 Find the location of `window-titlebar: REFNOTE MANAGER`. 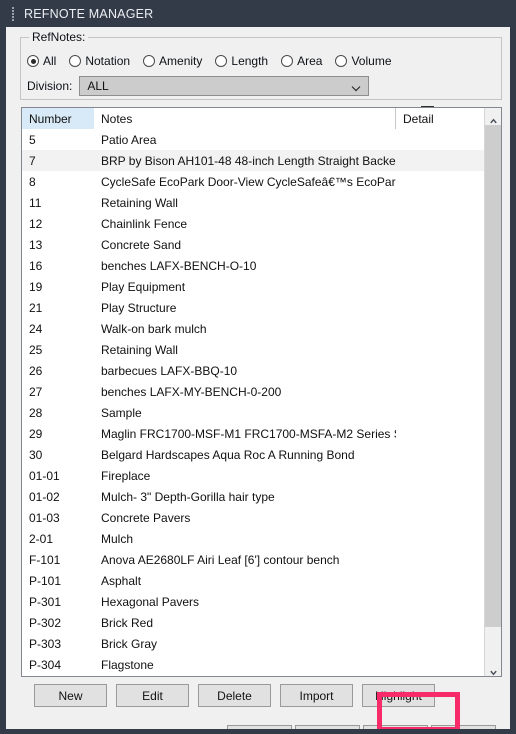

window-titlebar: REFNOTE MANAGER is located at coordinates (258, 13).